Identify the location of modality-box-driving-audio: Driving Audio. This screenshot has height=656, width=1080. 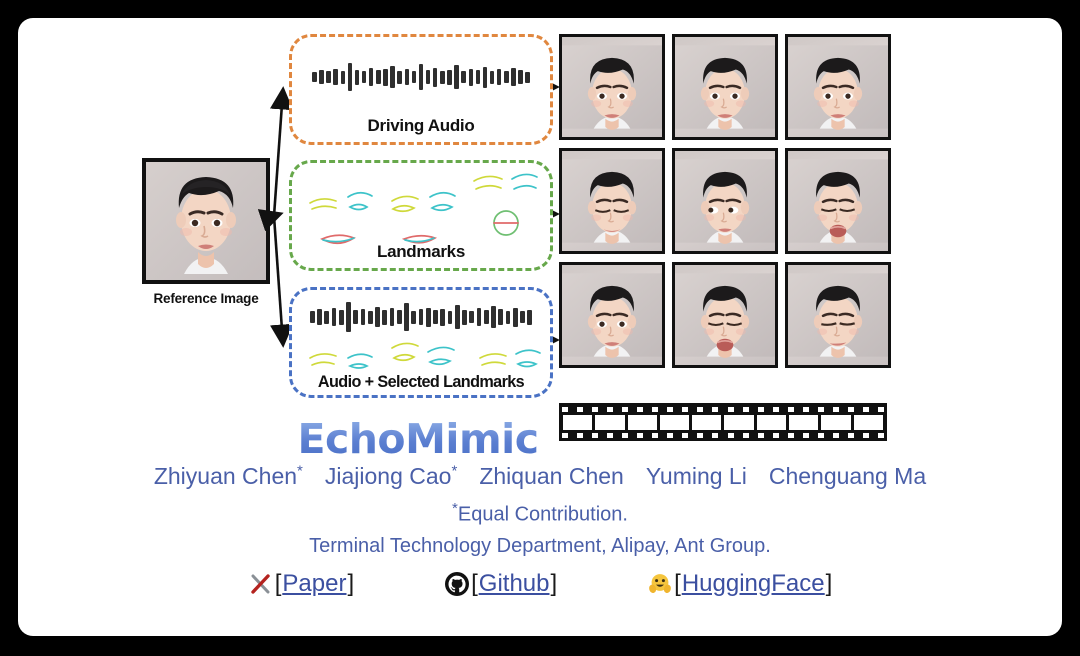
(421, 89).